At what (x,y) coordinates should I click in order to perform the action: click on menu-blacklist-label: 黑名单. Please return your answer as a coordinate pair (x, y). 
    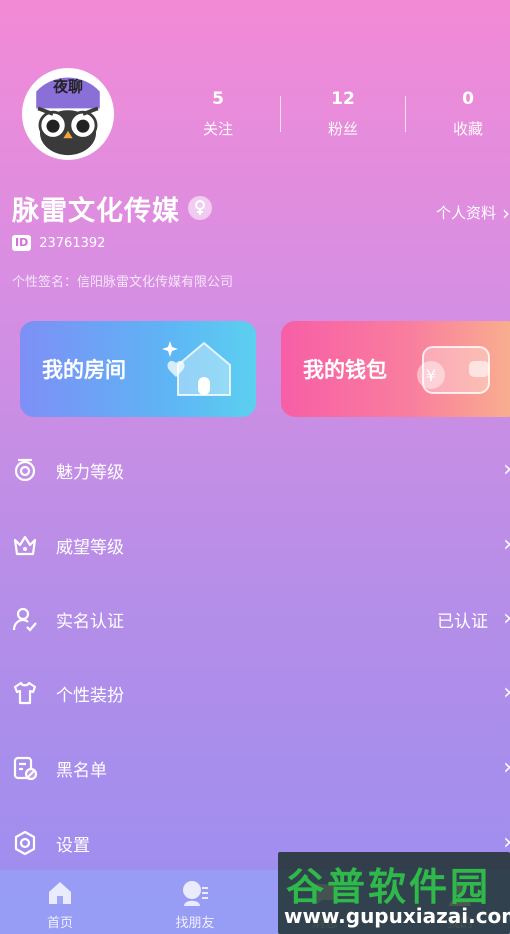
    Looking at the image, I should click on (81, 770).